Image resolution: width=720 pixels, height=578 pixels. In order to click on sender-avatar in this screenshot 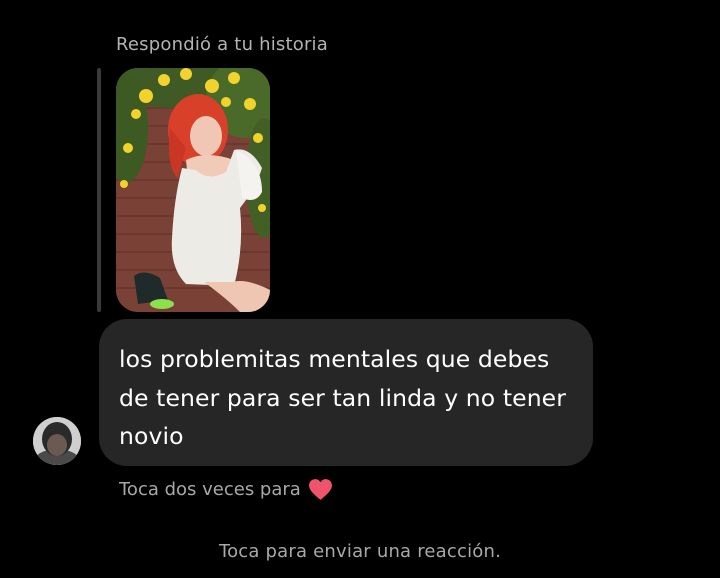, I will do `click(57, 441)`.